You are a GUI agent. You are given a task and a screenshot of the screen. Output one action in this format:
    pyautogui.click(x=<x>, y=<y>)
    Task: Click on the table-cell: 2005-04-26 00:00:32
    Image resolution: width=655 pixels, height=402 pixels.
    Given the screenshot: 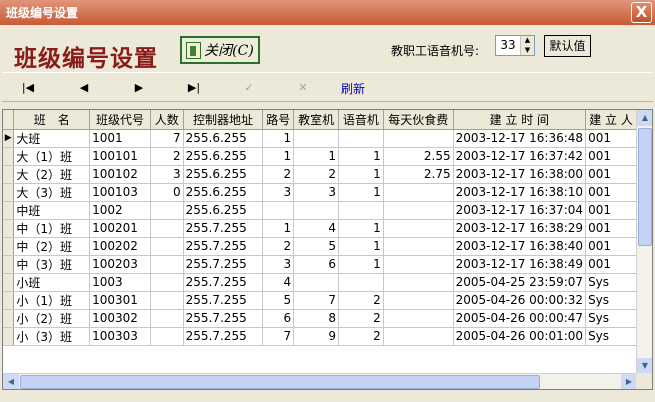 What is the action you would take?
    pyautogui.click(x=520, y=300)
    